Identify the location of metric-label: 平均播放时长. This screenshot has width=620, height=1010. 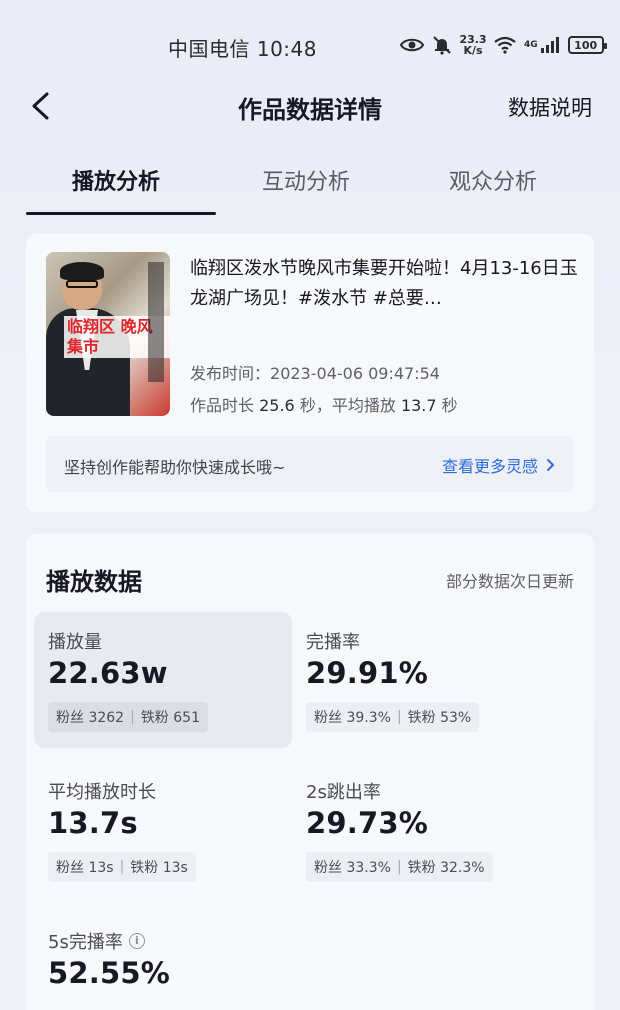
(102, 792).